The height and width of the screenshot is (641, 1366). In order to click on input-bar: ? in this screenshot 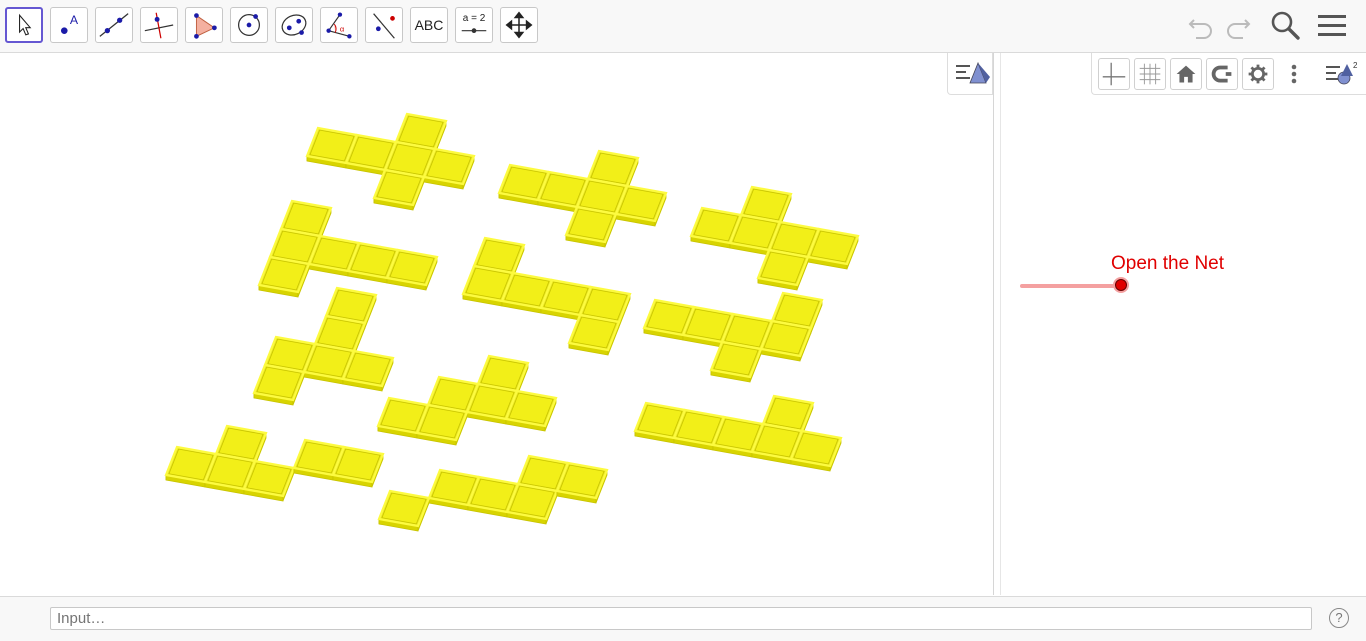, I will do `click(683, 618)`.